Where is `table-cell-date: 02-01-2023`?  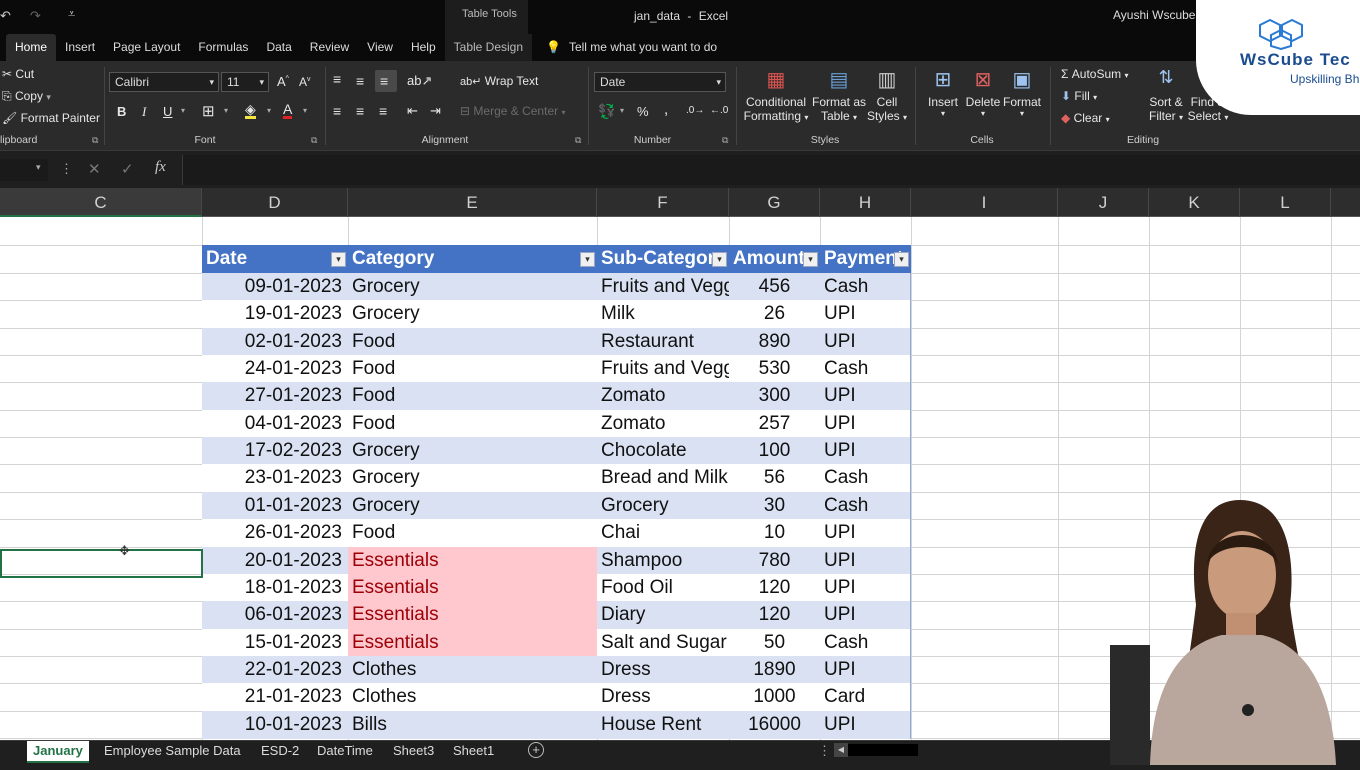 table-cell-date: 02-01-2023 is located at coordinates (275, 342).